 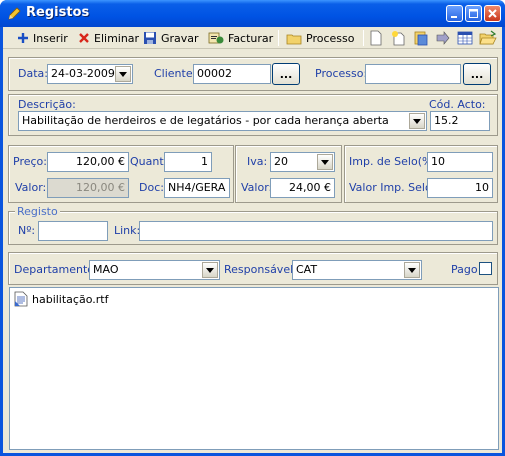 I want to click on gravar-button: Gravar, so click(x=171, y=38).